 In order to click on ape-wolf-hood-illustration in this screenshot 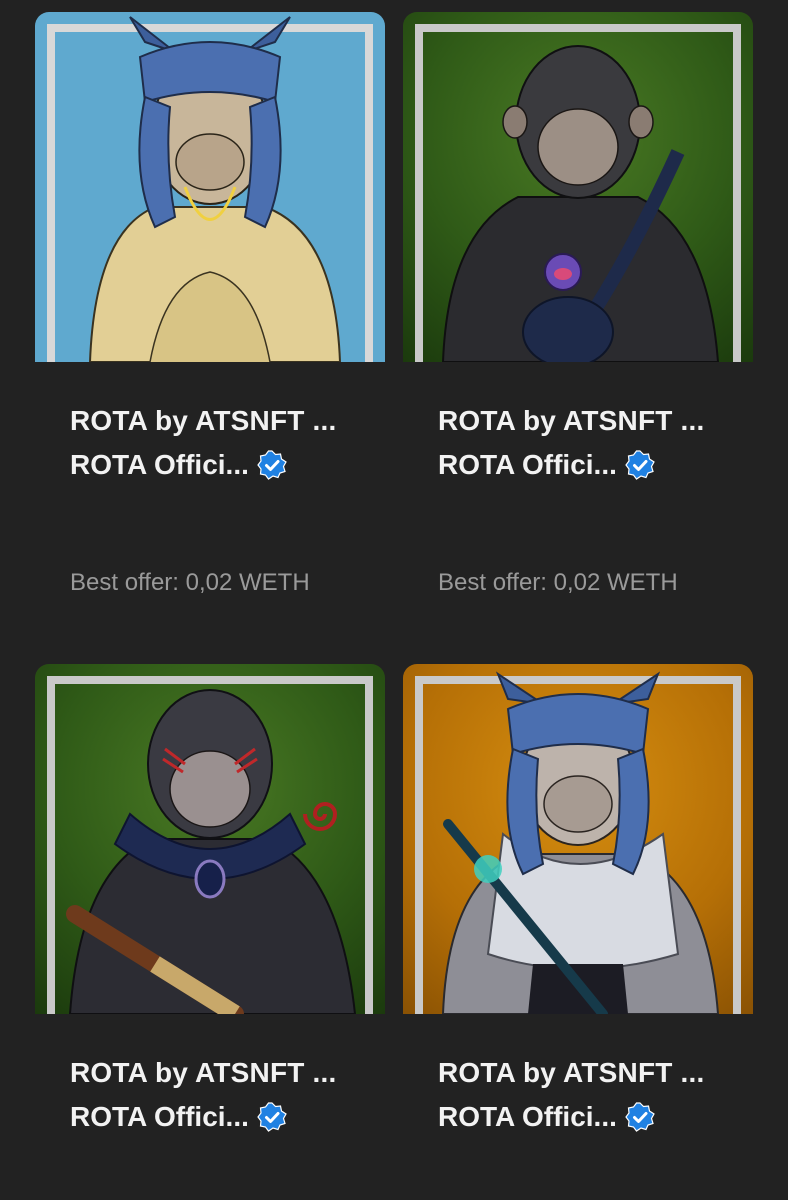, I will do `click(215, 189)`.